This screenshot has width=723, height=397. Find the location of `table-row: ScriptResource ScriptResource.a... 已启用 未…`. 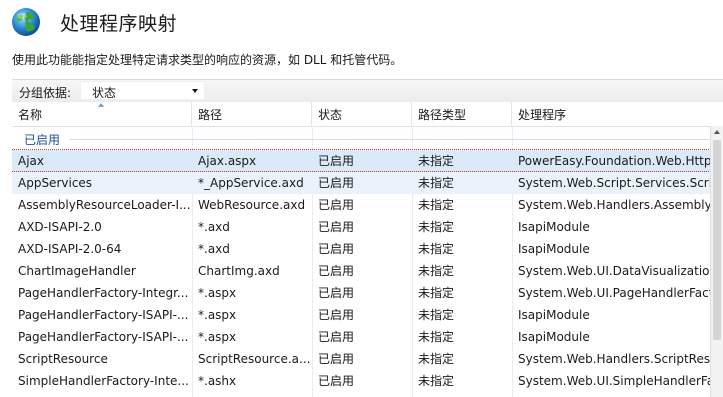

table-row: ScriptResource ScriptResource.a... 已启用 未… is located at coordinates (362, 359).